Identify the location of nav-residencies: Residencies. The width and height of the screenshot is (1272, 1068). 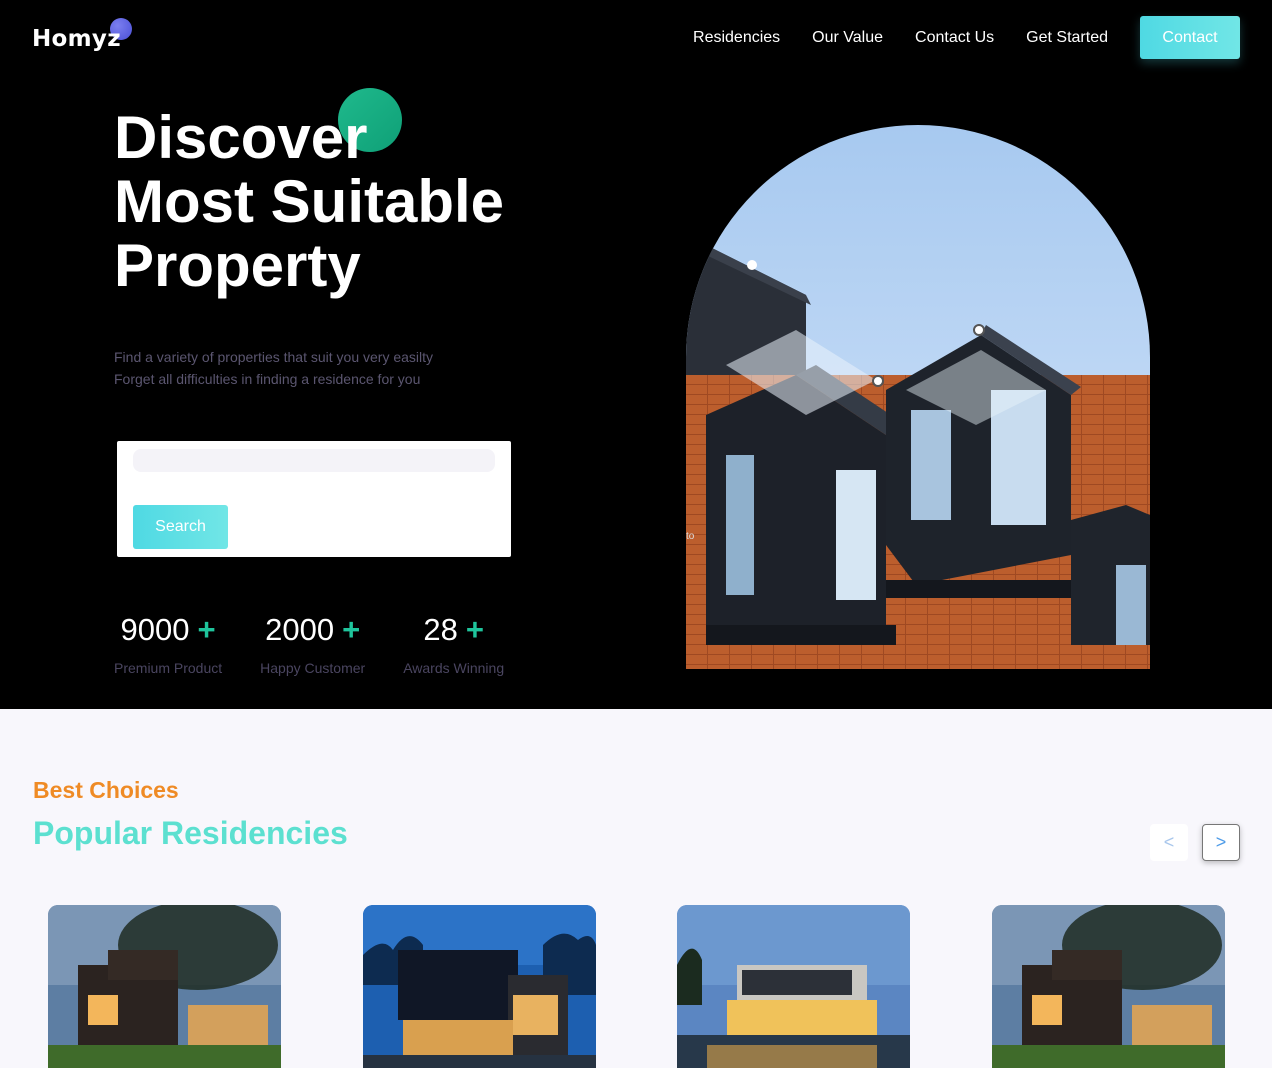
(736, 38).